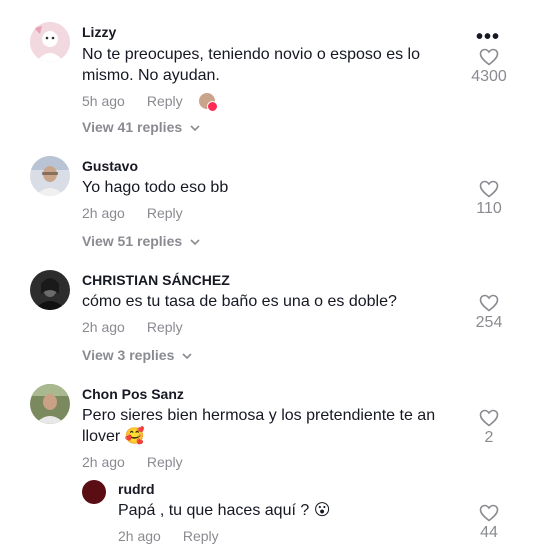  I want to click on like-count: 2, so click(489, 437).